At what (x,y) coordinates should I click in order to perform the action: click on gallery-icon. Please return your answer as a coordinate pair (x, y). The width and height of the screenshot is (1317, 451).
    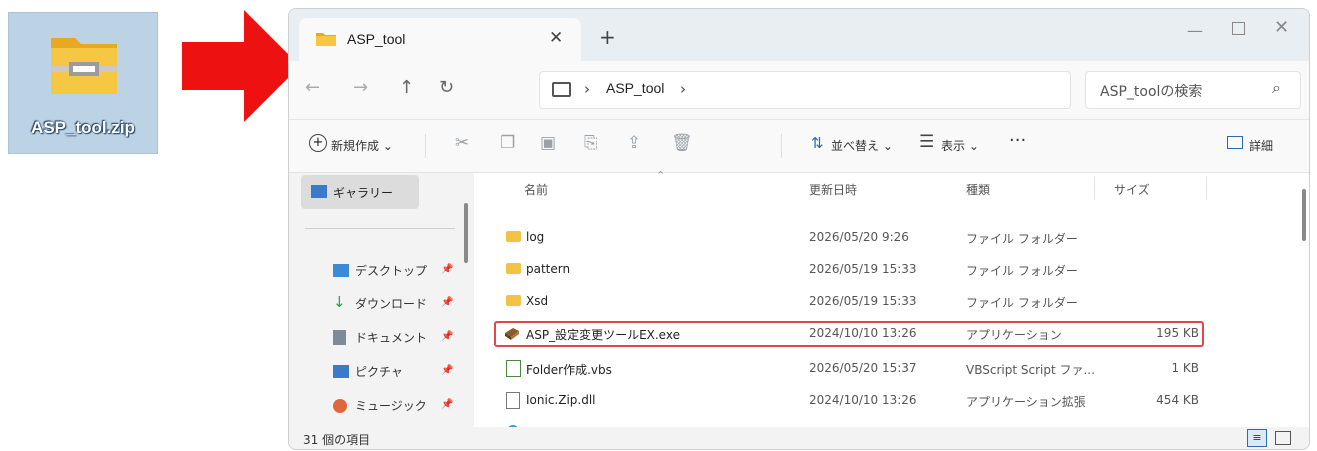
    Looking at the image, I should click on (319, 191).